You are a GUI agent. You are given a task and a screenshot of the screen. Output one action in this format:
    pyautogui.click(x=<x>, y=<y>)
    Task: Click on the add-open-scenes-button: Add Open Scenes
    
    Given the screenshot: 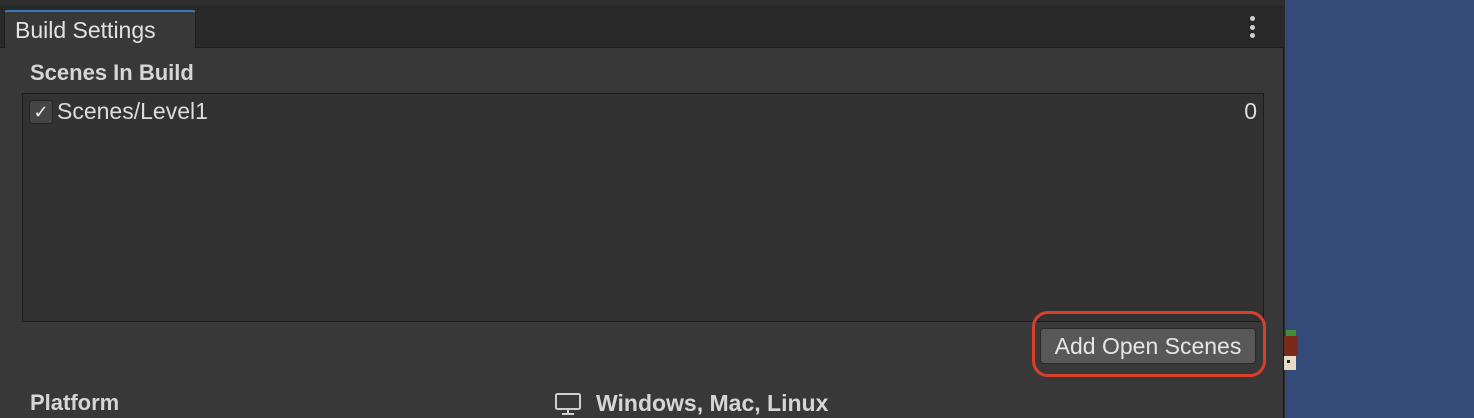 What is the action you would take?
    pyautogui.click(x=1148, y=346)
    